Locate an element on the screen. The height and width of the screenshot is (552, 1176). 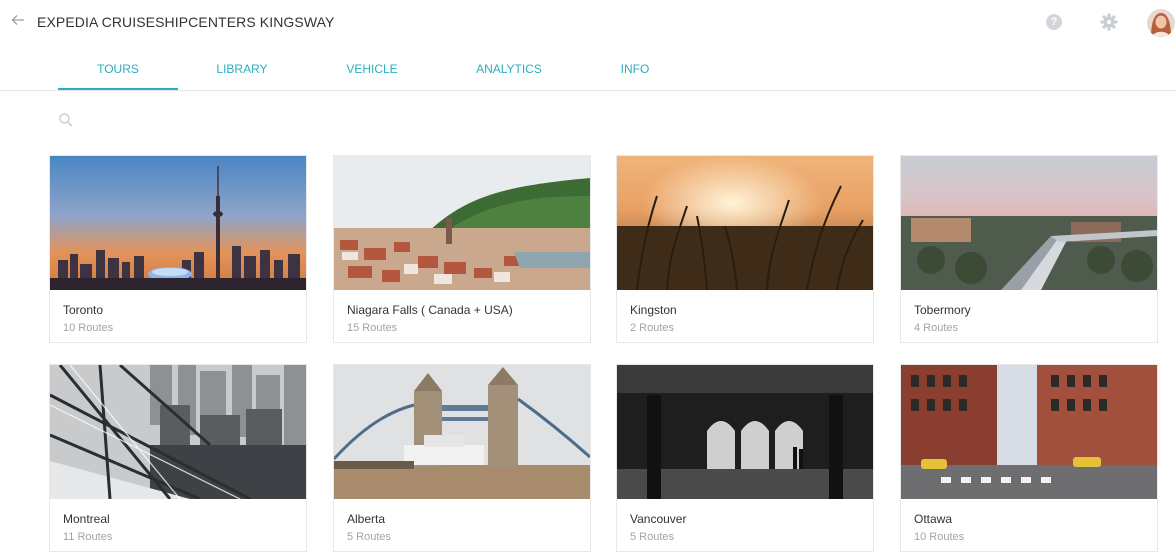
page-title: EXPEDIA CRUISESHIPCENTERS KINGSWAY is located at coordinates (186, 22).